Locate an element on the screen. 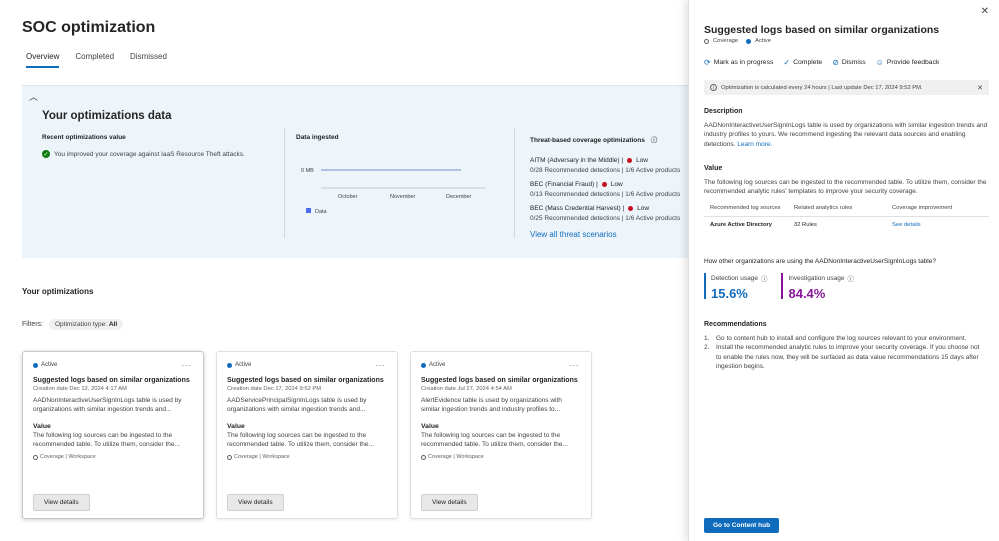  panel-tags: Coverage Active is located at coordinates (737, 41).